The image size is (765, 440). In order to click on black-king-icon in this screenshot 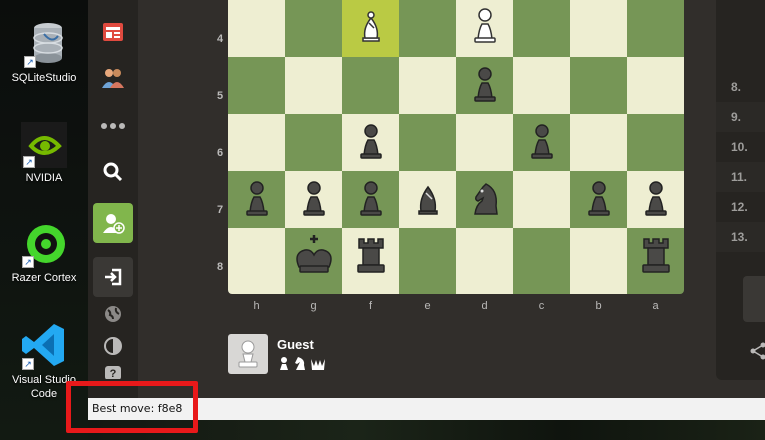, I will do `click(314, 256)`.